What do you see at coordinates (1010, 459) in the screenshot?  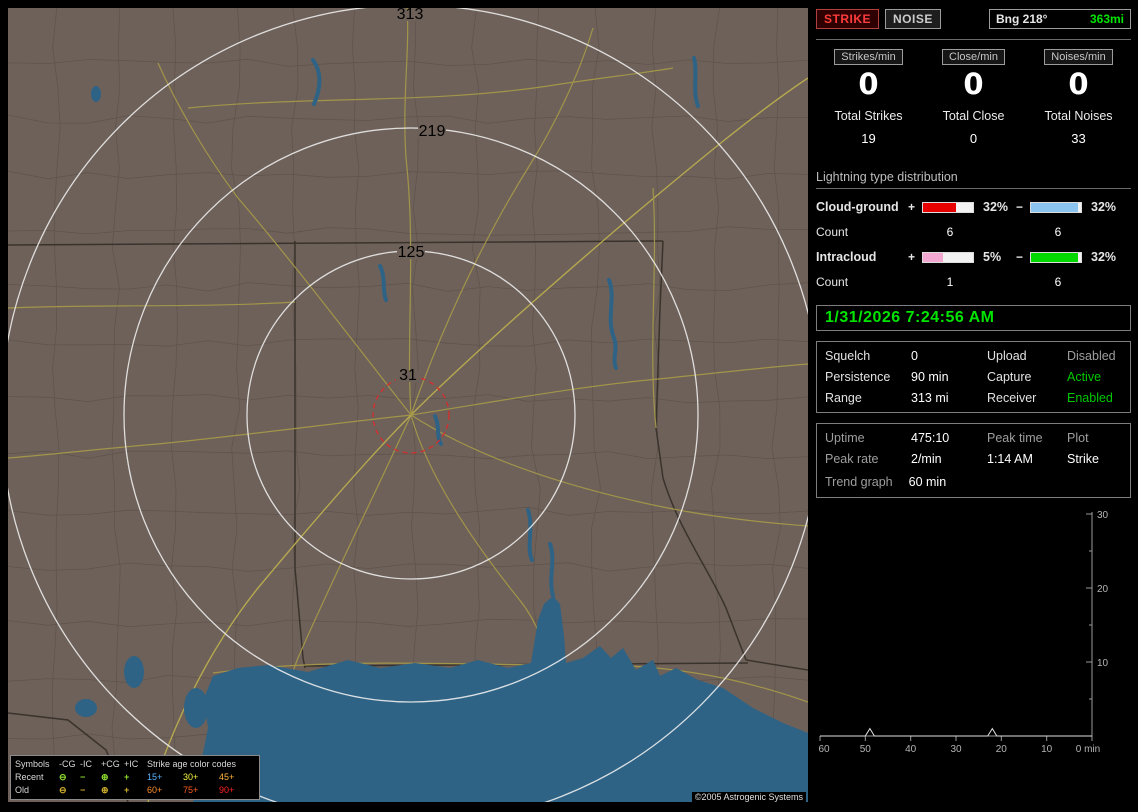 I see `peak-time-value: 1:14 AM` at bounding box center [1010, 459].